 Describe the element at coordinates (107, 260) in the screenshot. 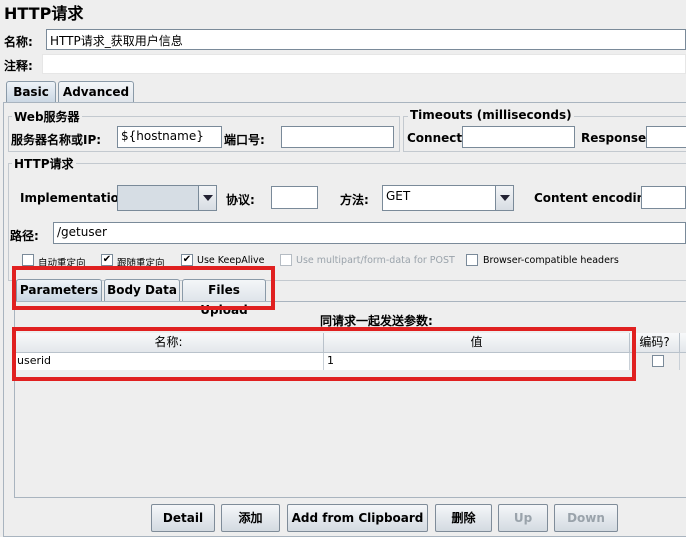

I see `follow-redirect-checkbox: ✔` at that location.